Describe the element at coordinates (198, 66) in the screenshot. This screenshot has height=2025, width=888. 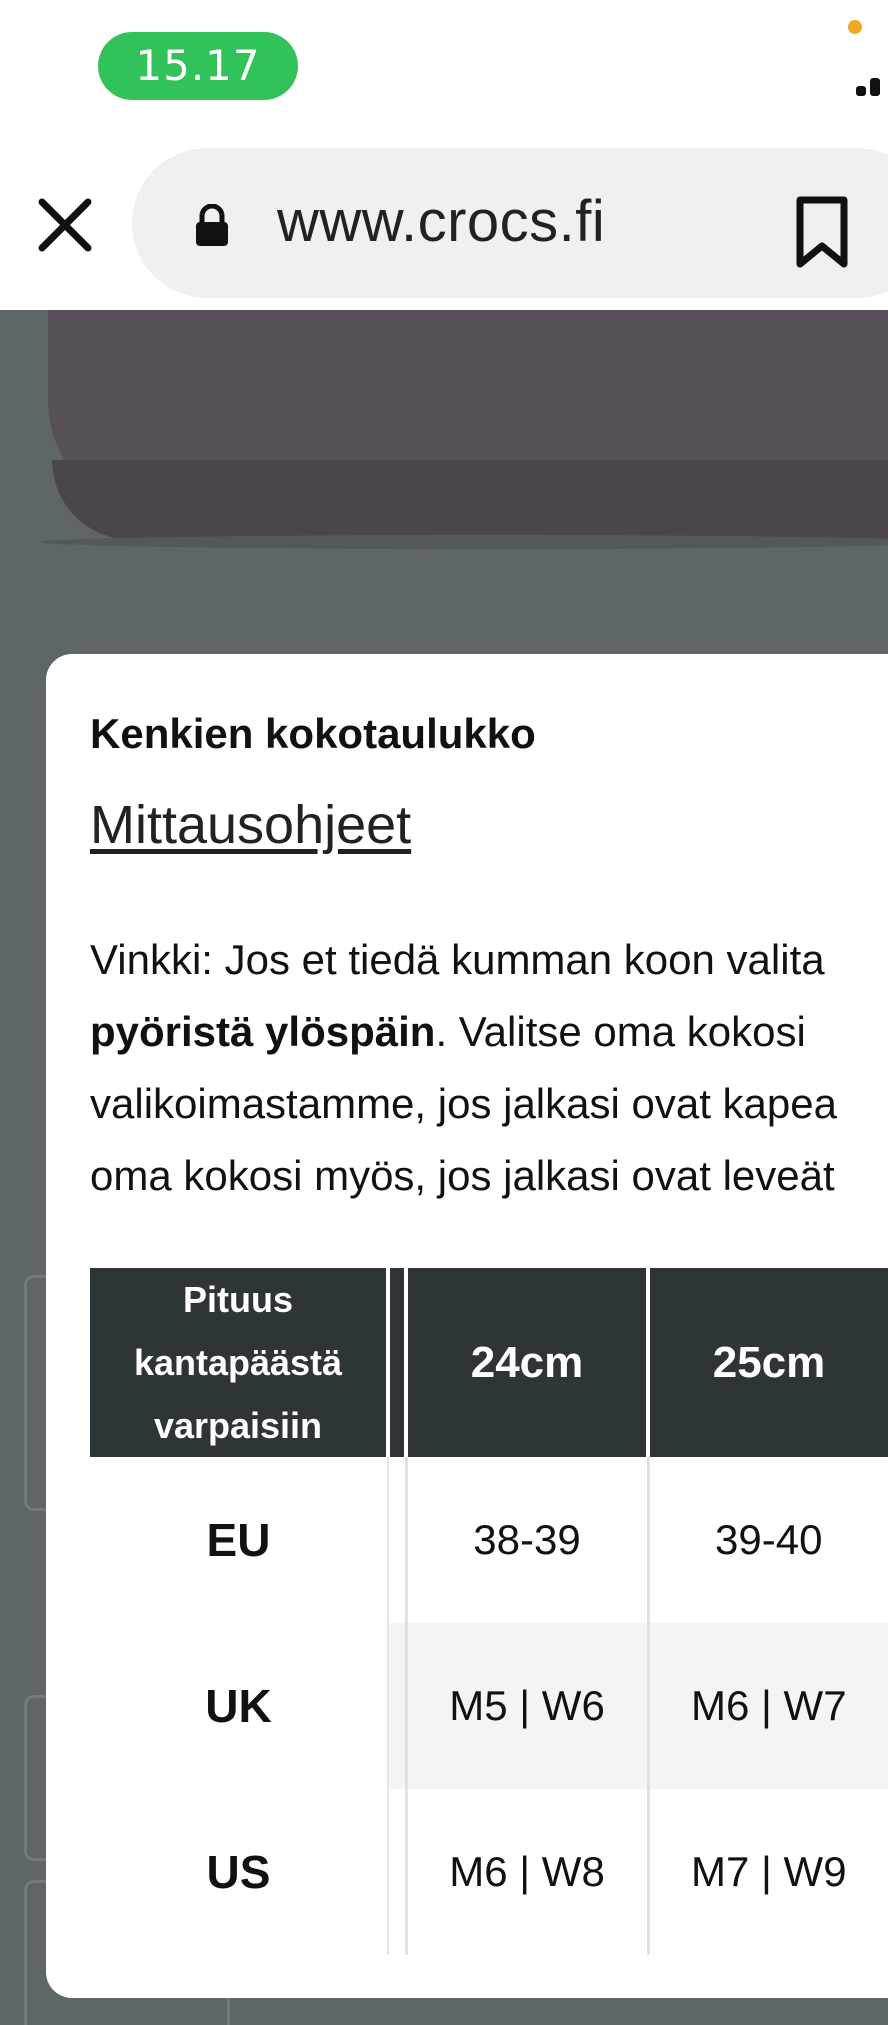
I see `status-time: 15.17` at that location.